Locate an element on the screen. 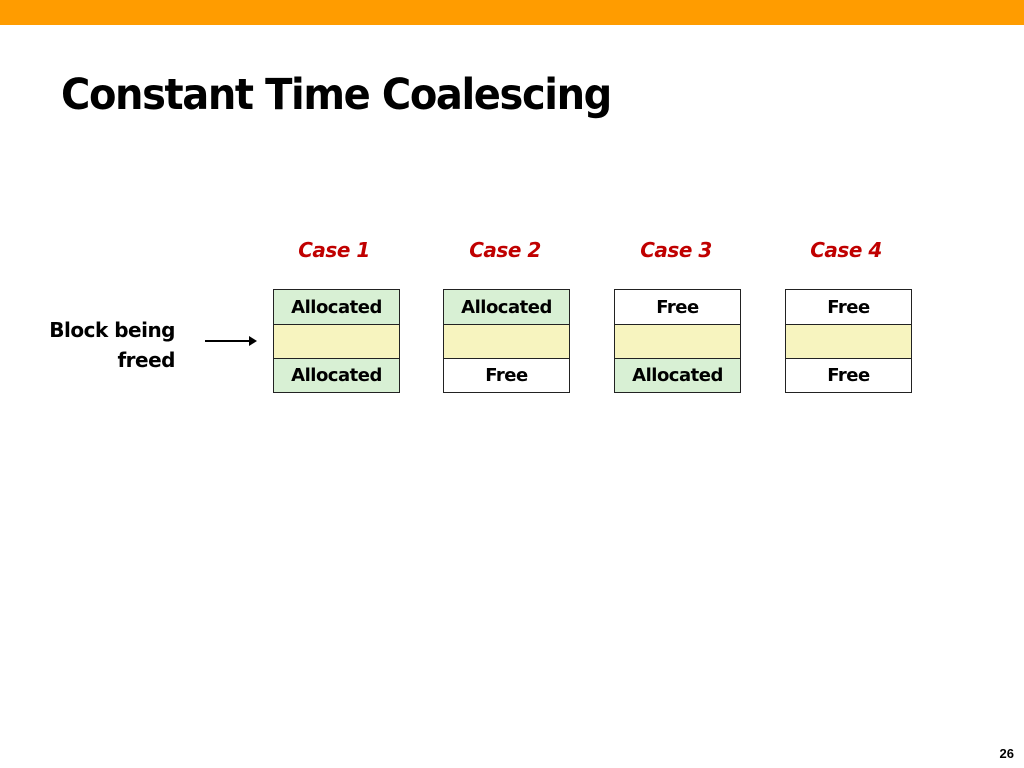 This screenshot has height=768, width=1024. case-2-block: Allocated Free is located at coordinates (506, 341).